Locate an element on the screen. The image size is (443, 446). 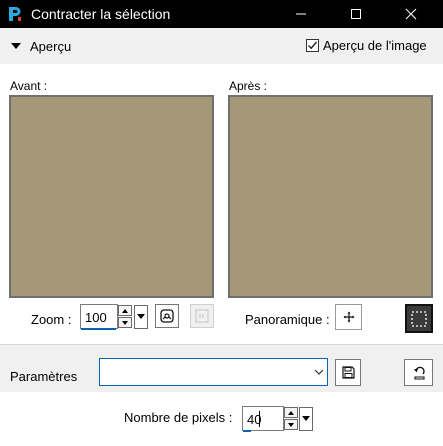
maximize-button is located at coordinates (356, 14).